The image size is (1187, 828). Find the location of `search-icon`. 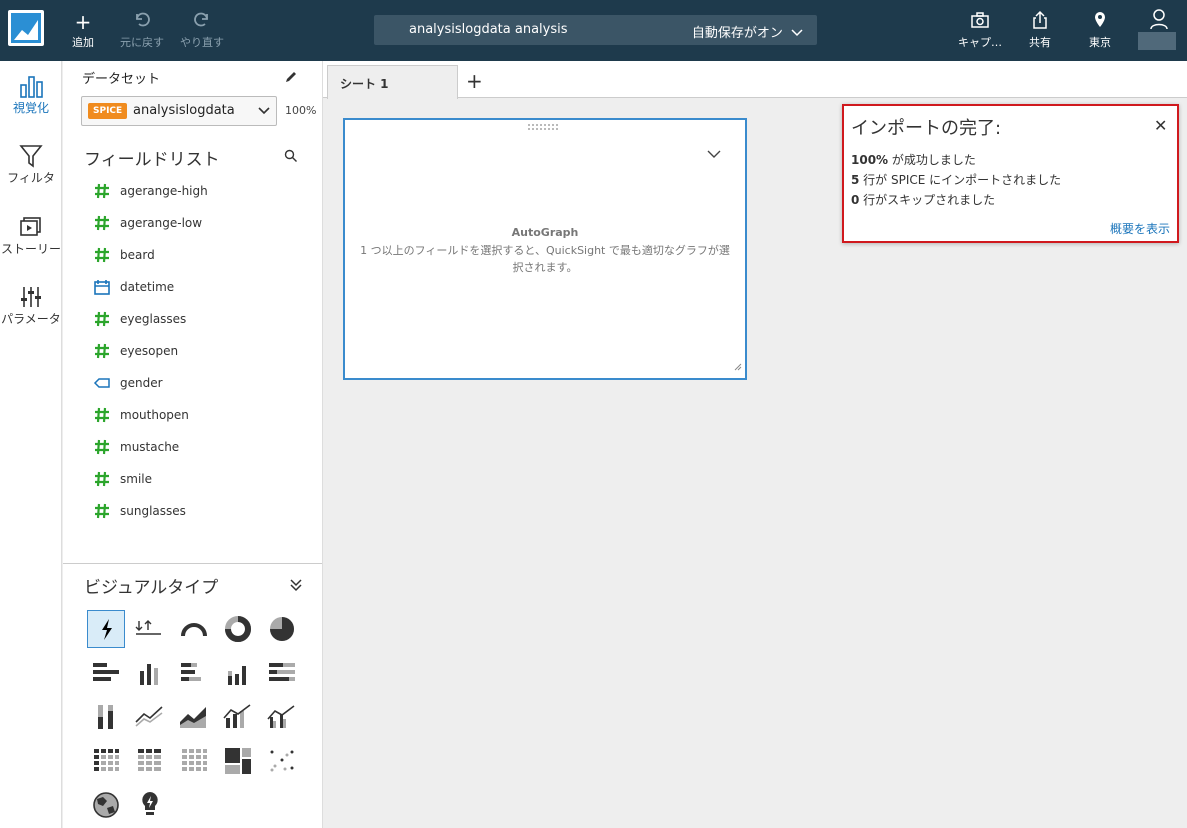

search-icon is located at coordinates (291, 157).